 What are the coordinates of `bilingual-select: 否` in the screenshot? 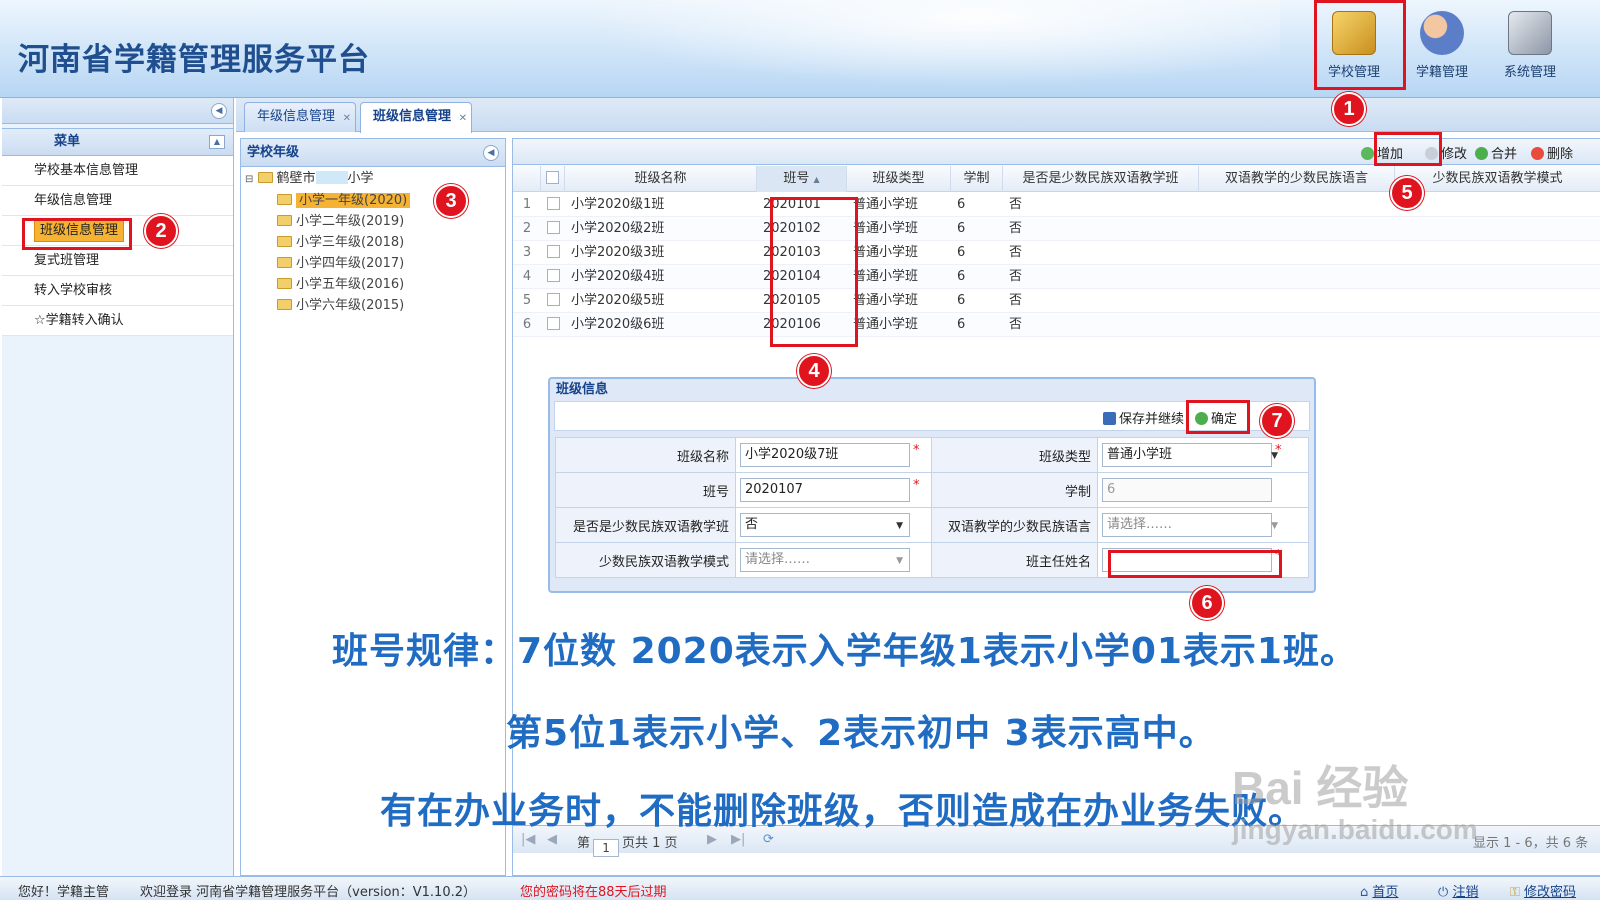 It's located at (825, 525).